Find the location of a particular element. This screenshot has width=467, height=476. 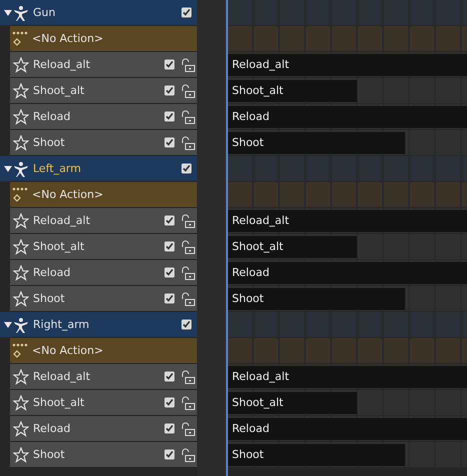

object-row: Right_arm is located at coordinates (98, 324).